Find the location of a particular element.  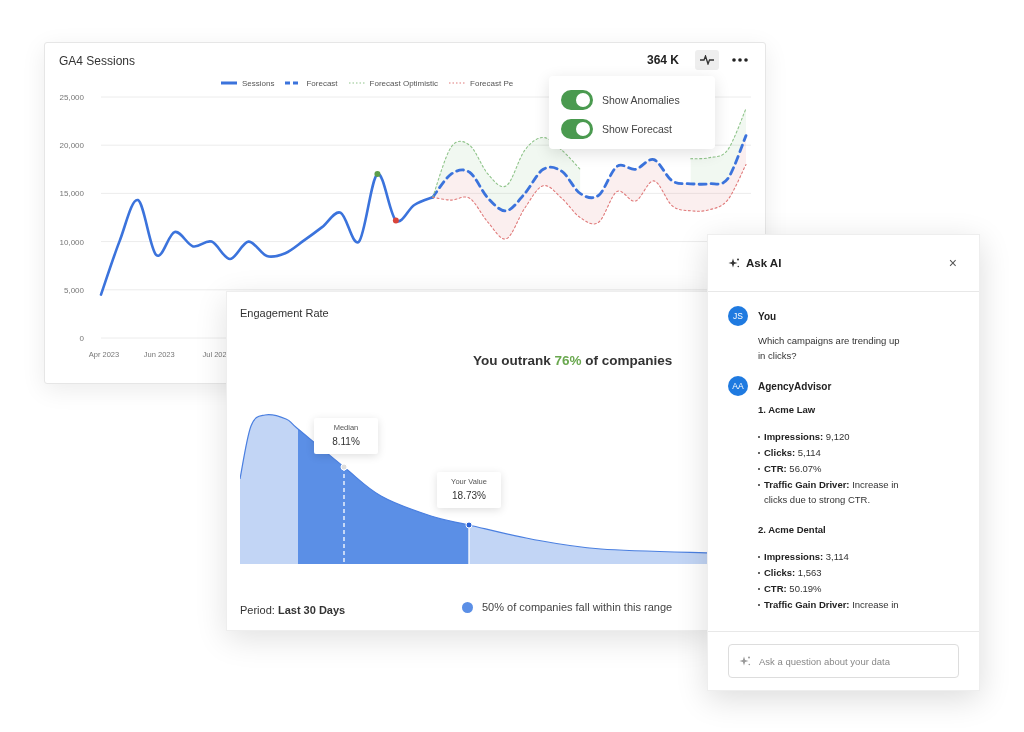

metric-text: CTR: 56.07% is located at coordinates (793, 469).